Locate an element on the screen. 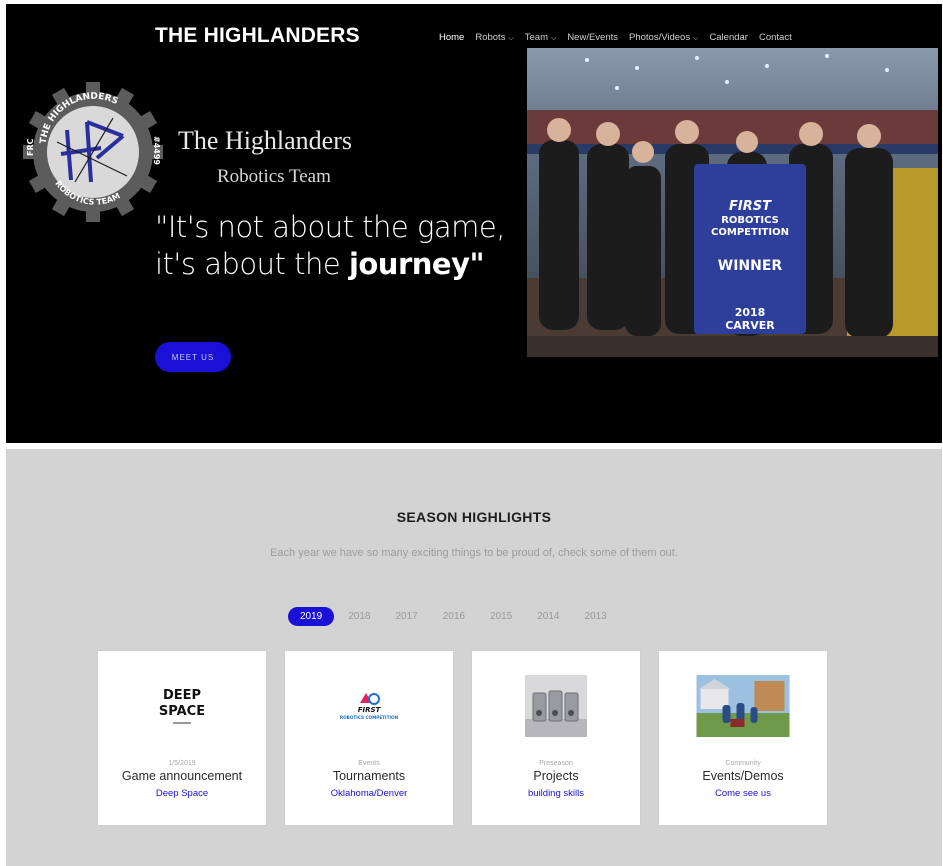 The image size is (943, 866). nav-home-label: Home is located at coordinates (452, 37).